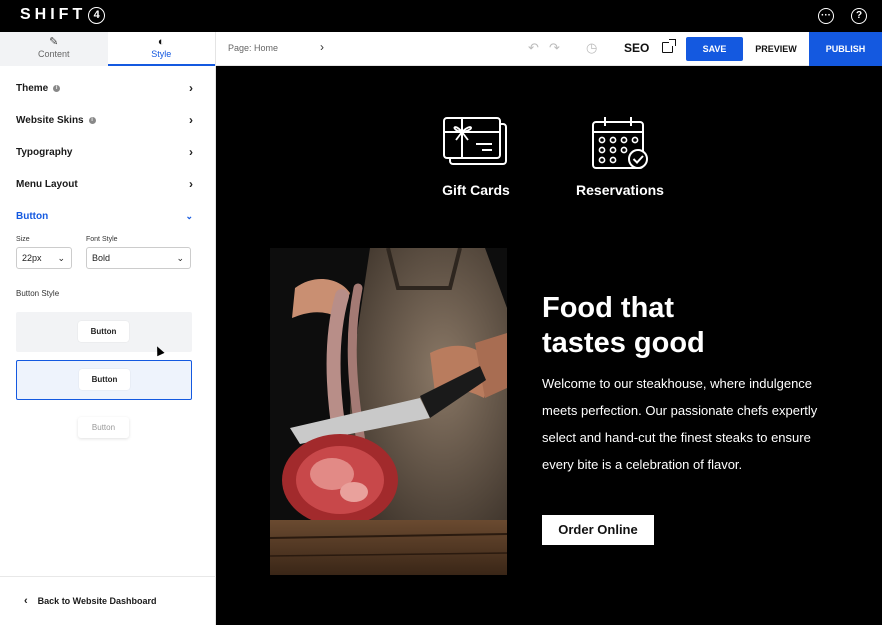 Image resolution: width=882 pixels, height=625 pixels. Describe the element at coordinates (102, 239) in the screenshot. I see `font-style-label: Font Style` at that location.